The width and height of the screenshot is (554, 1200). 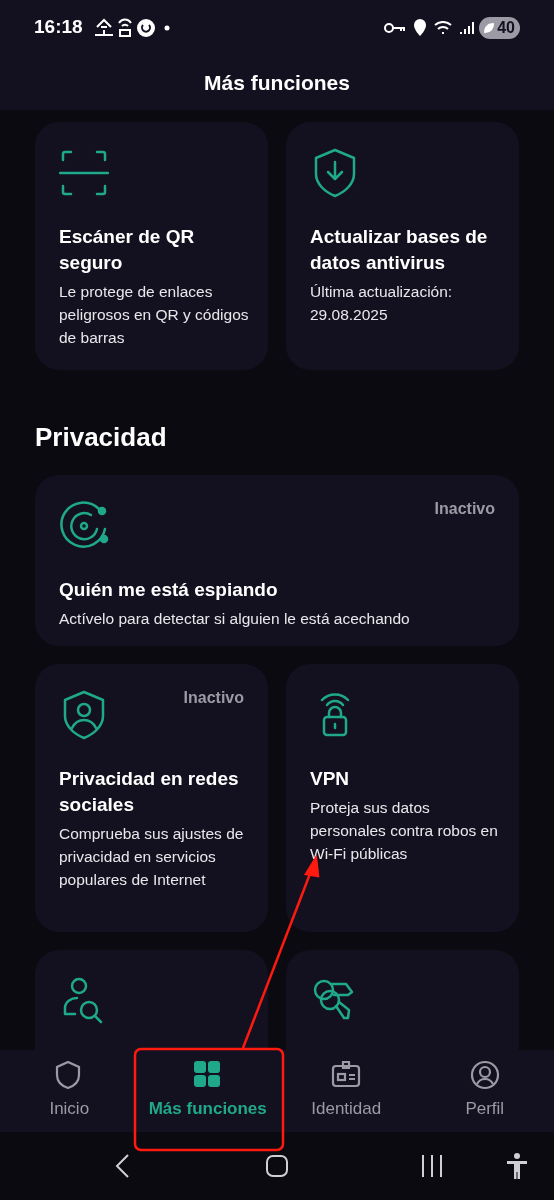 I want to click on feature-card: VPN Proteja sus datos personales contra robos en Wi-Fi públicas, so click(x=402, y=798).